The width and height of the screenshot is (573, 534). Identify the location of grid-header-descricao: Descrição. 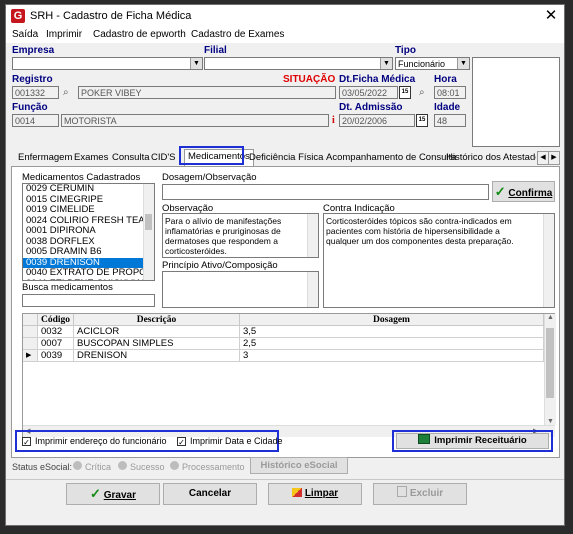
(157, 320).